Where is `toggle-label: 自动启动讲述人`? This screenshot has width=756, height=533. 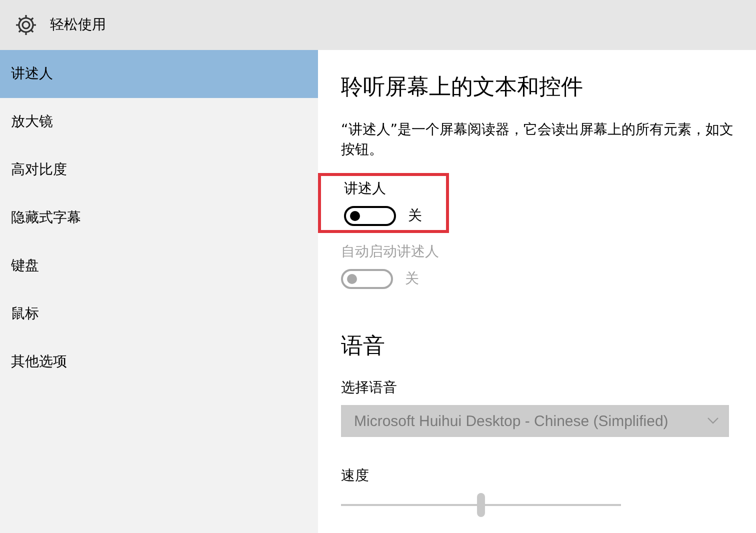
toggle-label: 自动启动讲述人 is located at coordinates (390, 252).